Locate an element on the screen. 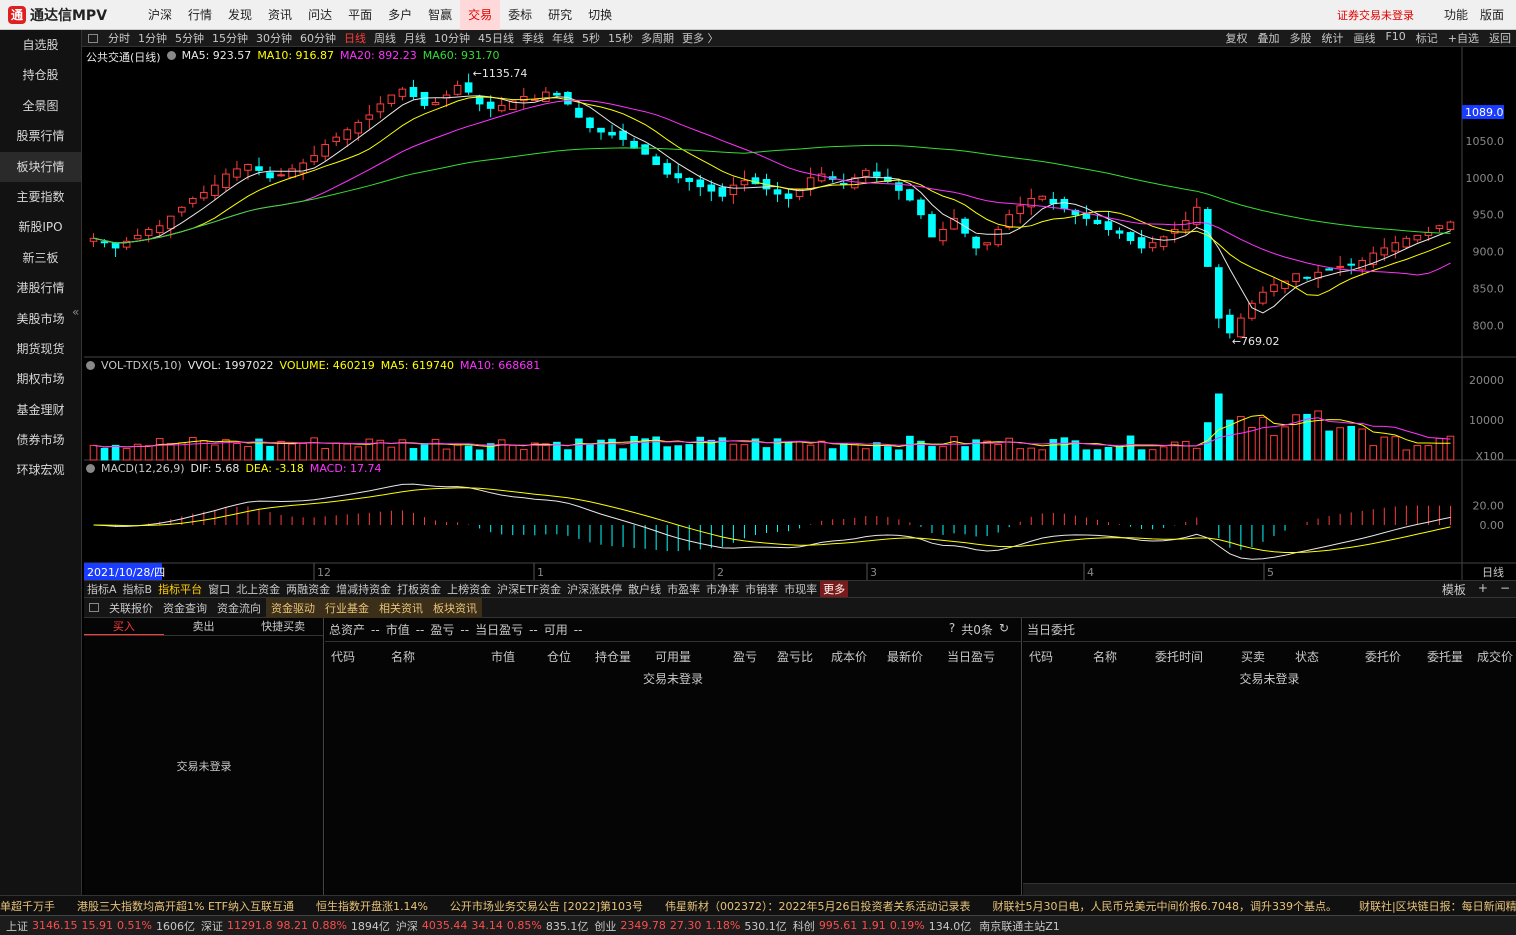 The height and width of the screenshot is (935, 1516). indicator-tab: 增减持资金 is located at coordinates (363, 589).